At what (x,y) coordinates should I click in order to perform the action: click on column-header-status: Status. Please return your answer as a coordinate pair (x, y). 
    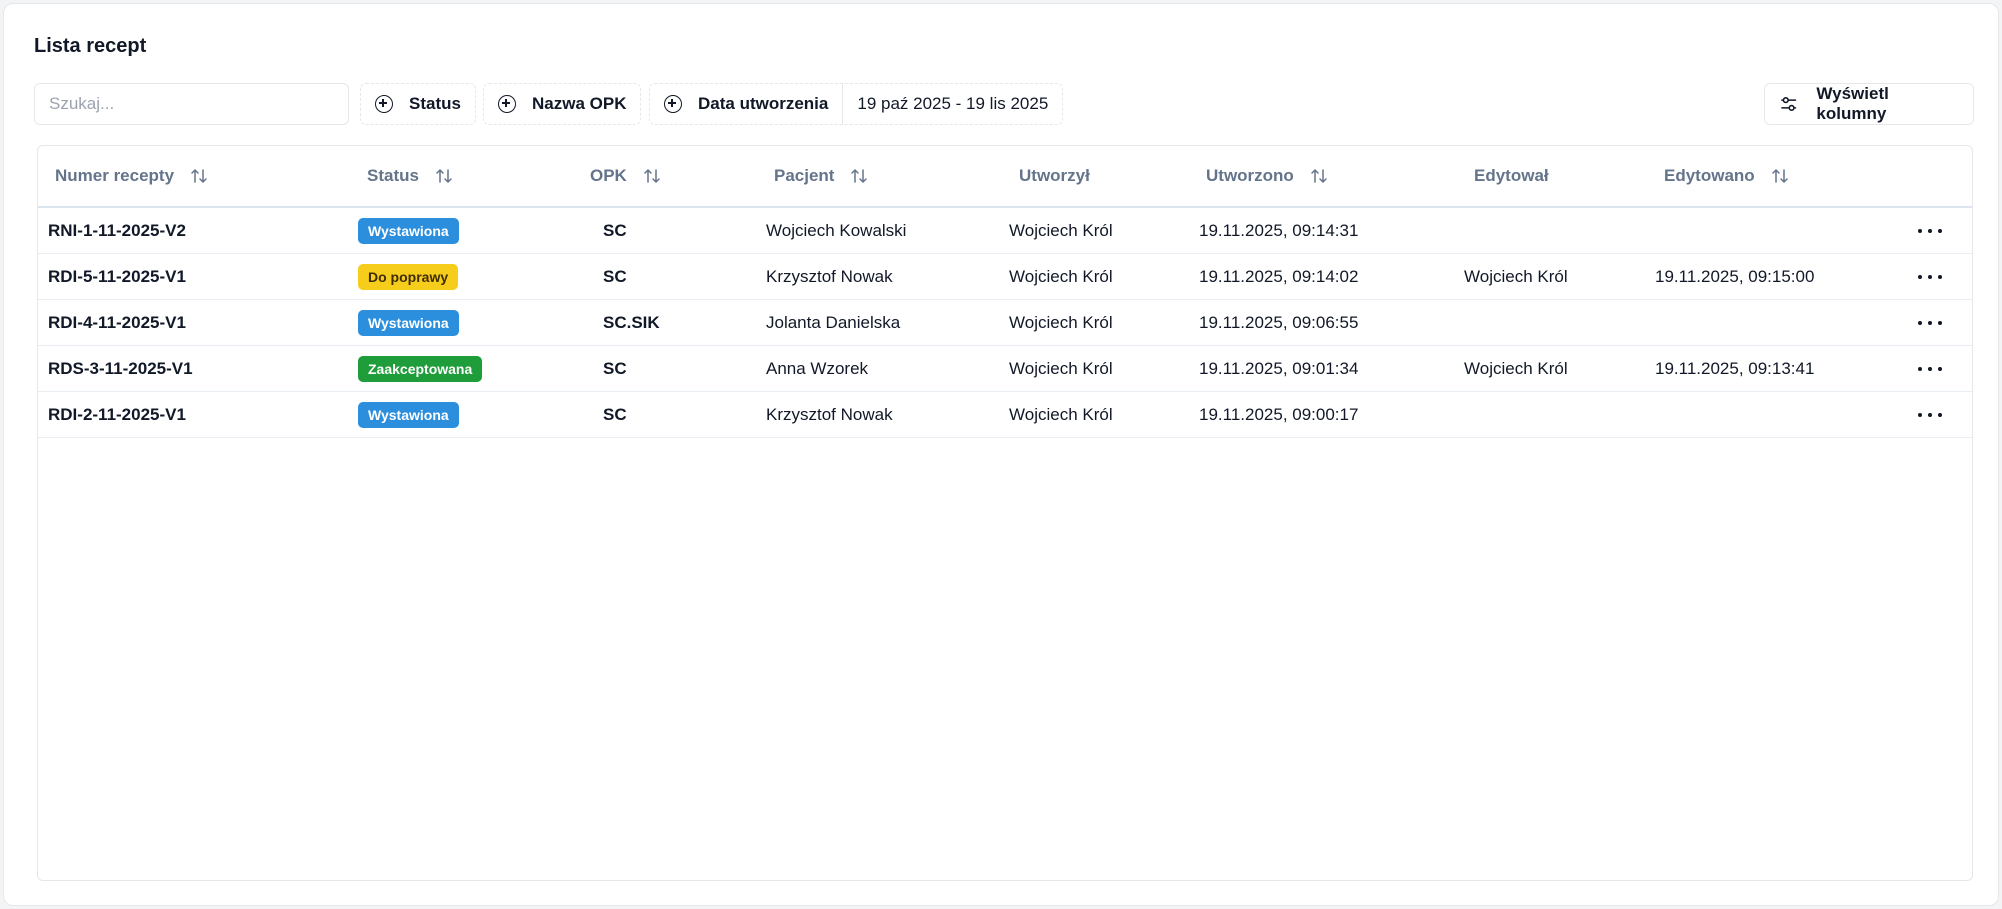
    Looking at the image, I should click on (410, 176).